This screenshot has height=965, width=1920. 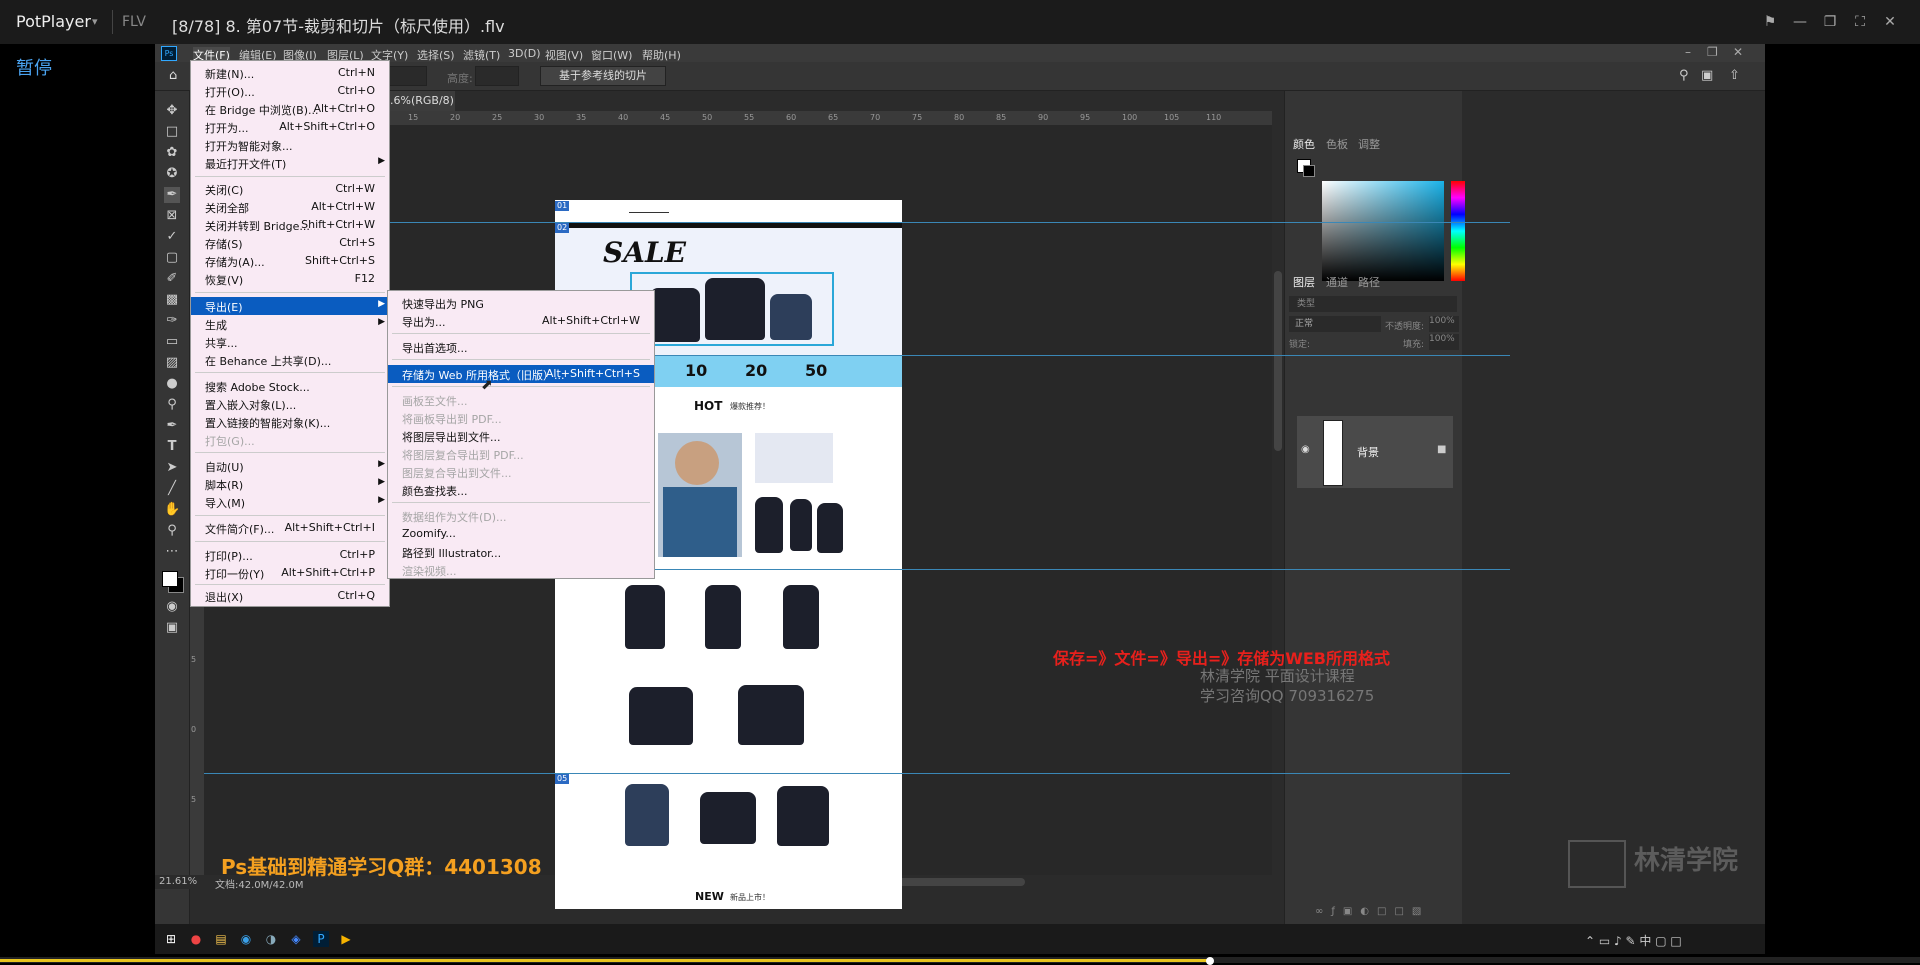 What do you see at coordinates (196, 939) in the screenshot?
I see `app-icon: ●` at bounding box center [196, 939].